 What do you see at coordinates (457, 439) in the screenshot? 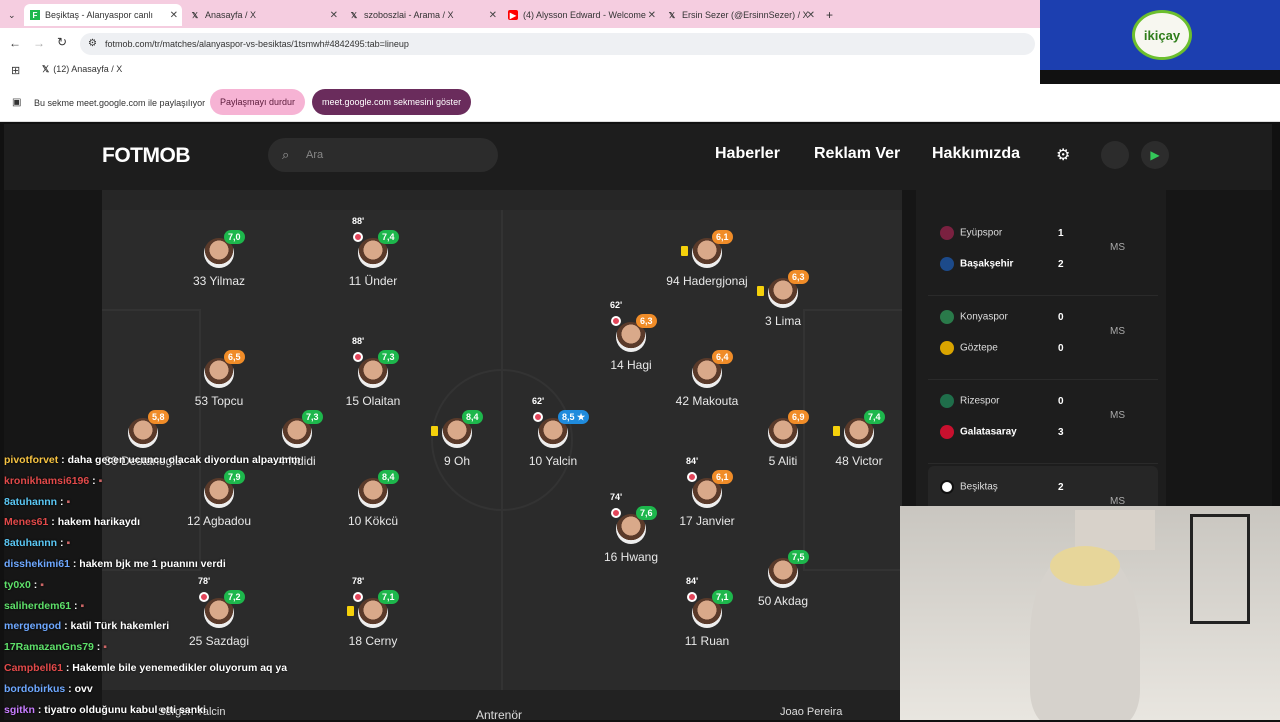
I see `player-card: 8,4 9 Oh` at bounding box center [457, 439].